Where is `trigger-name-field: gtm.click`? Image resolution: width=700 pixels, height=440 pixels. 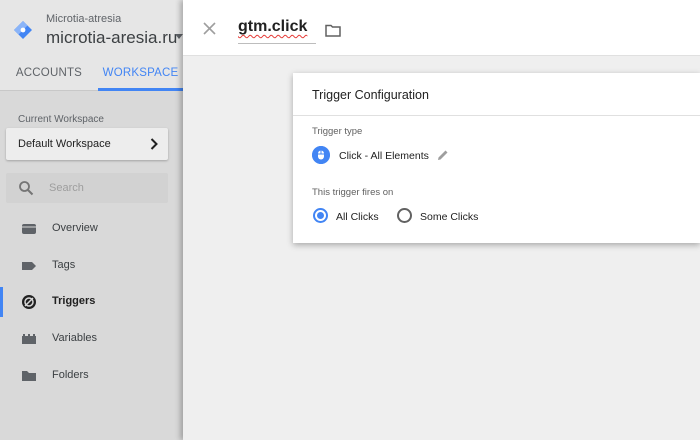
trigger-name-field: gtm.click is located at coordinates (277, 31).